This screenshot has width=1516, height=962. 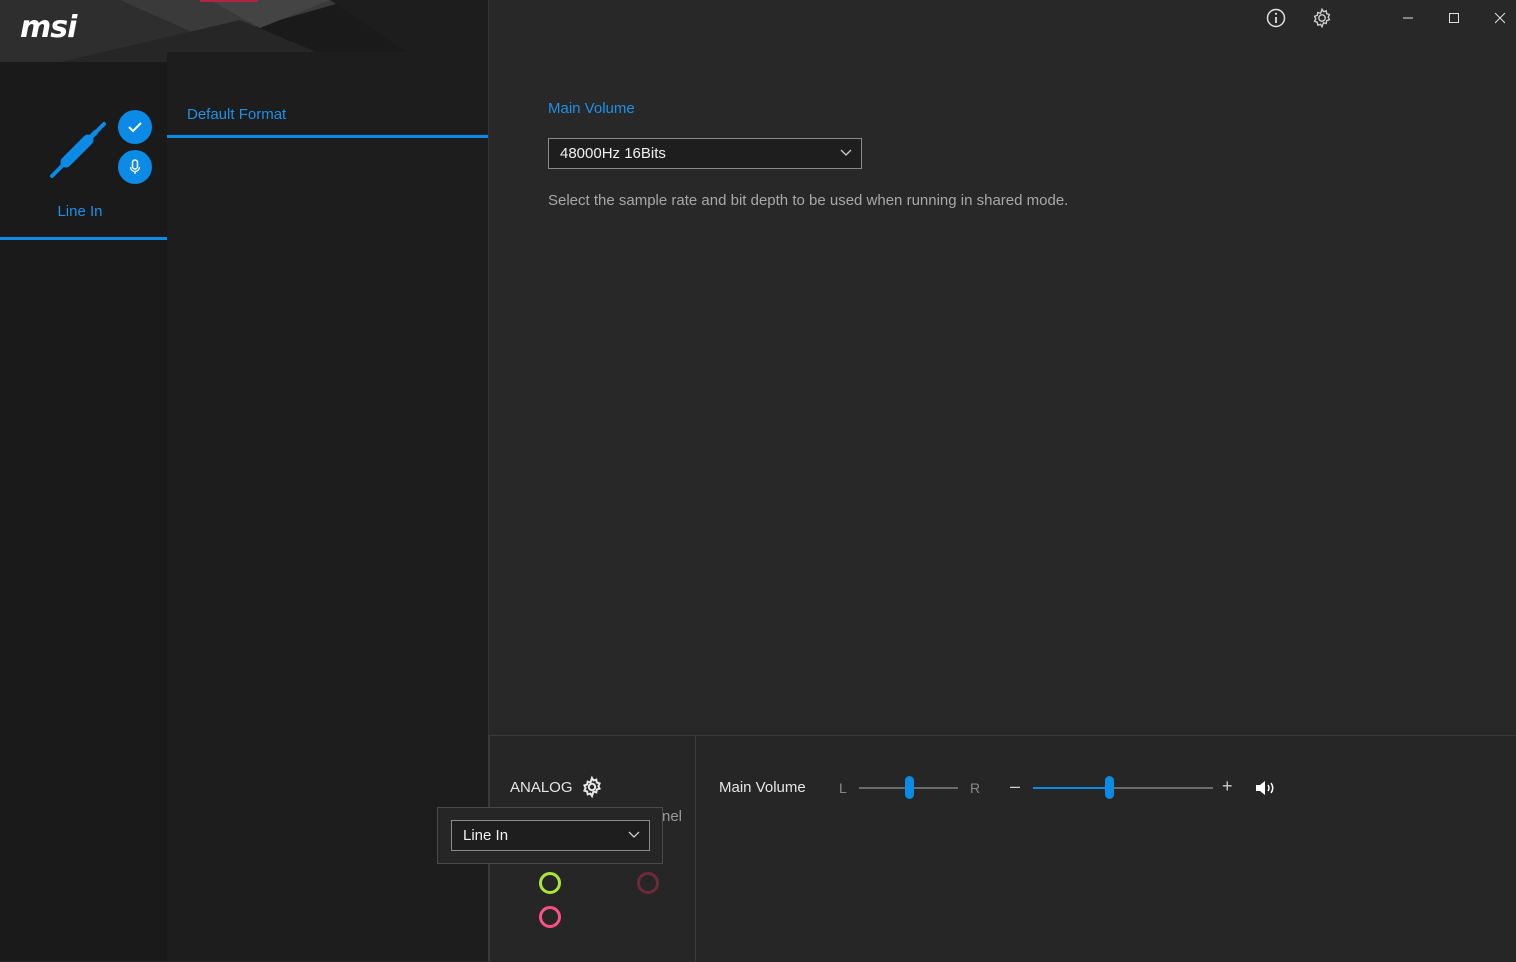 I want to click on analog-settings-gear-icon, so click(x=592, y=787).